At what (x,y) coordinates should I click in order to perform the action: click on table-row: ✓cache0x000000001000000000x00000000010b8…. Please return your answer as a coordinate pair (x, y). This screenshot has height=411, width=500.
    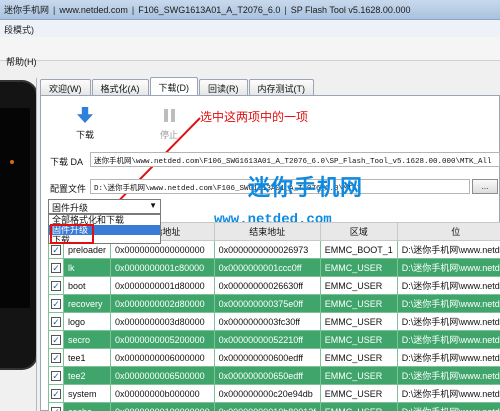
    Looking at the image, I should click on (274, 406).